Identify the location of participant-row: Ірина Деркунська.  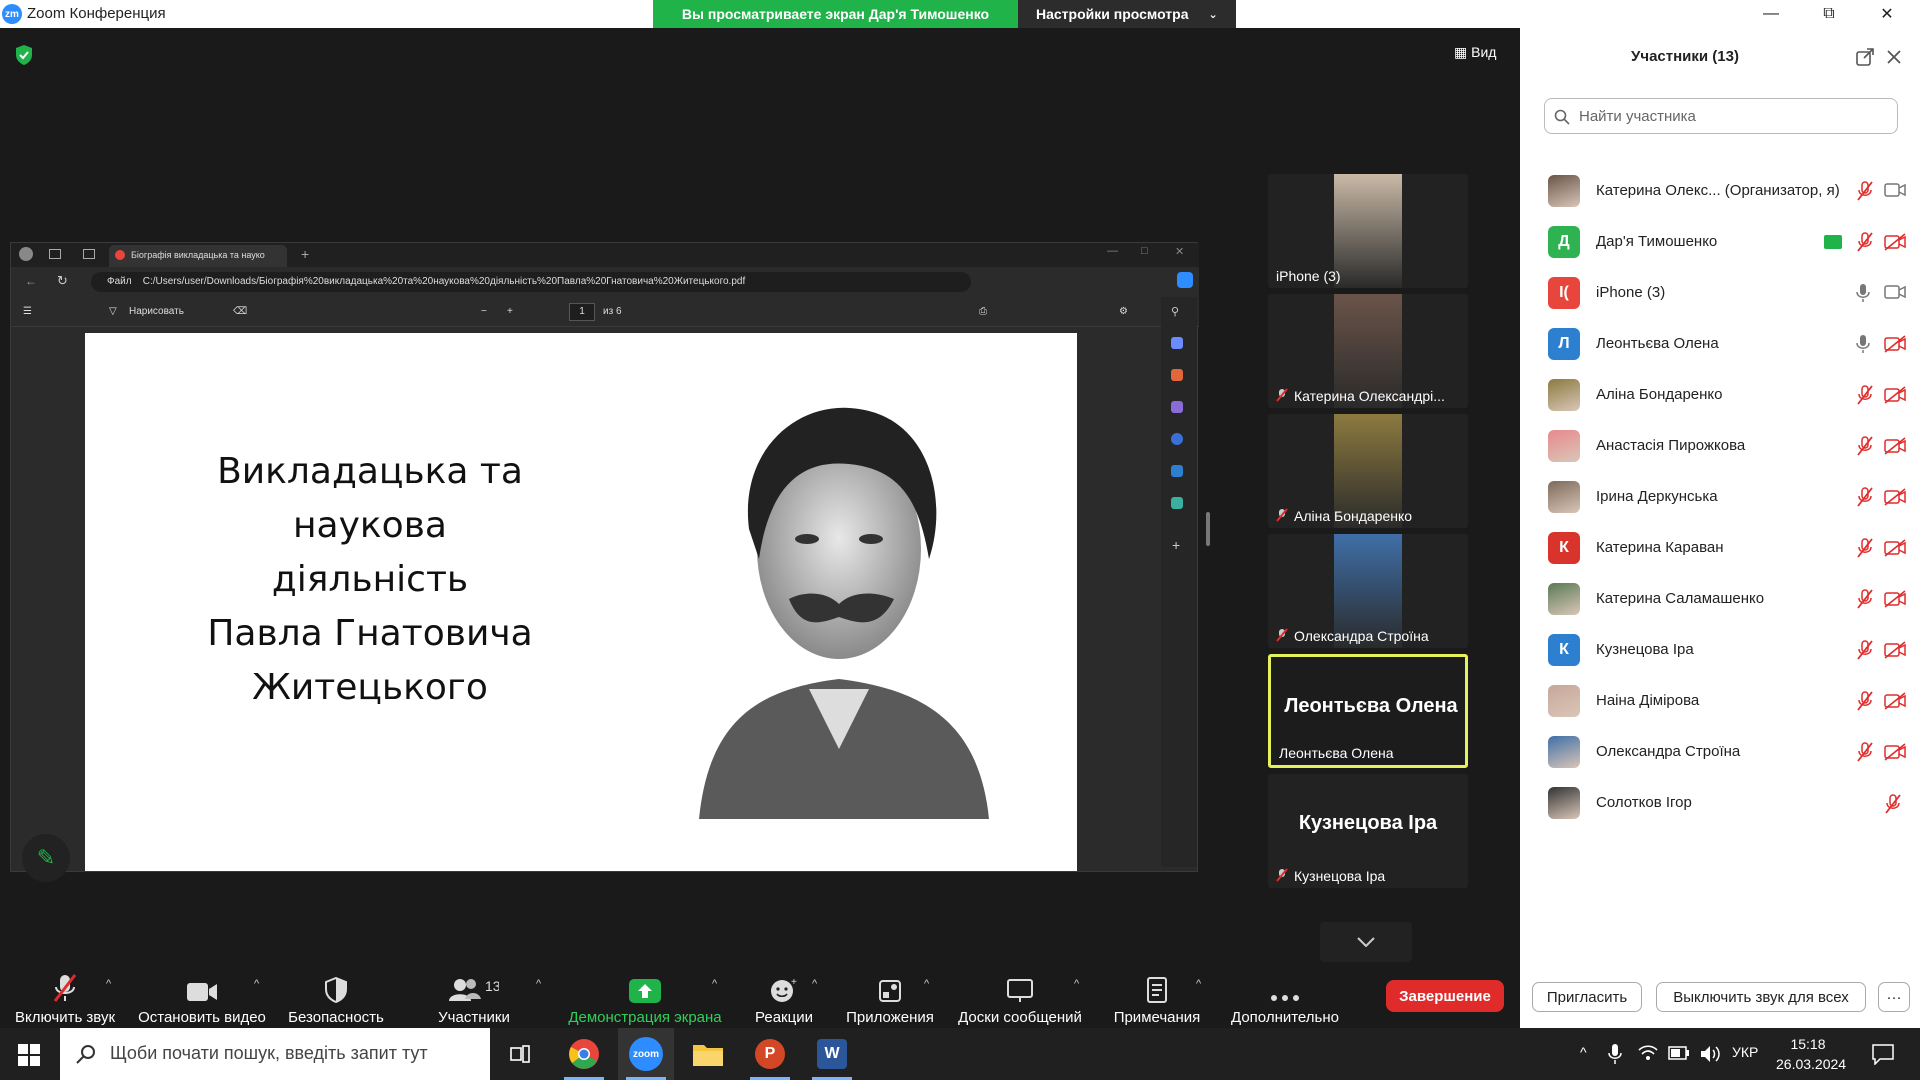
(1720, 497).